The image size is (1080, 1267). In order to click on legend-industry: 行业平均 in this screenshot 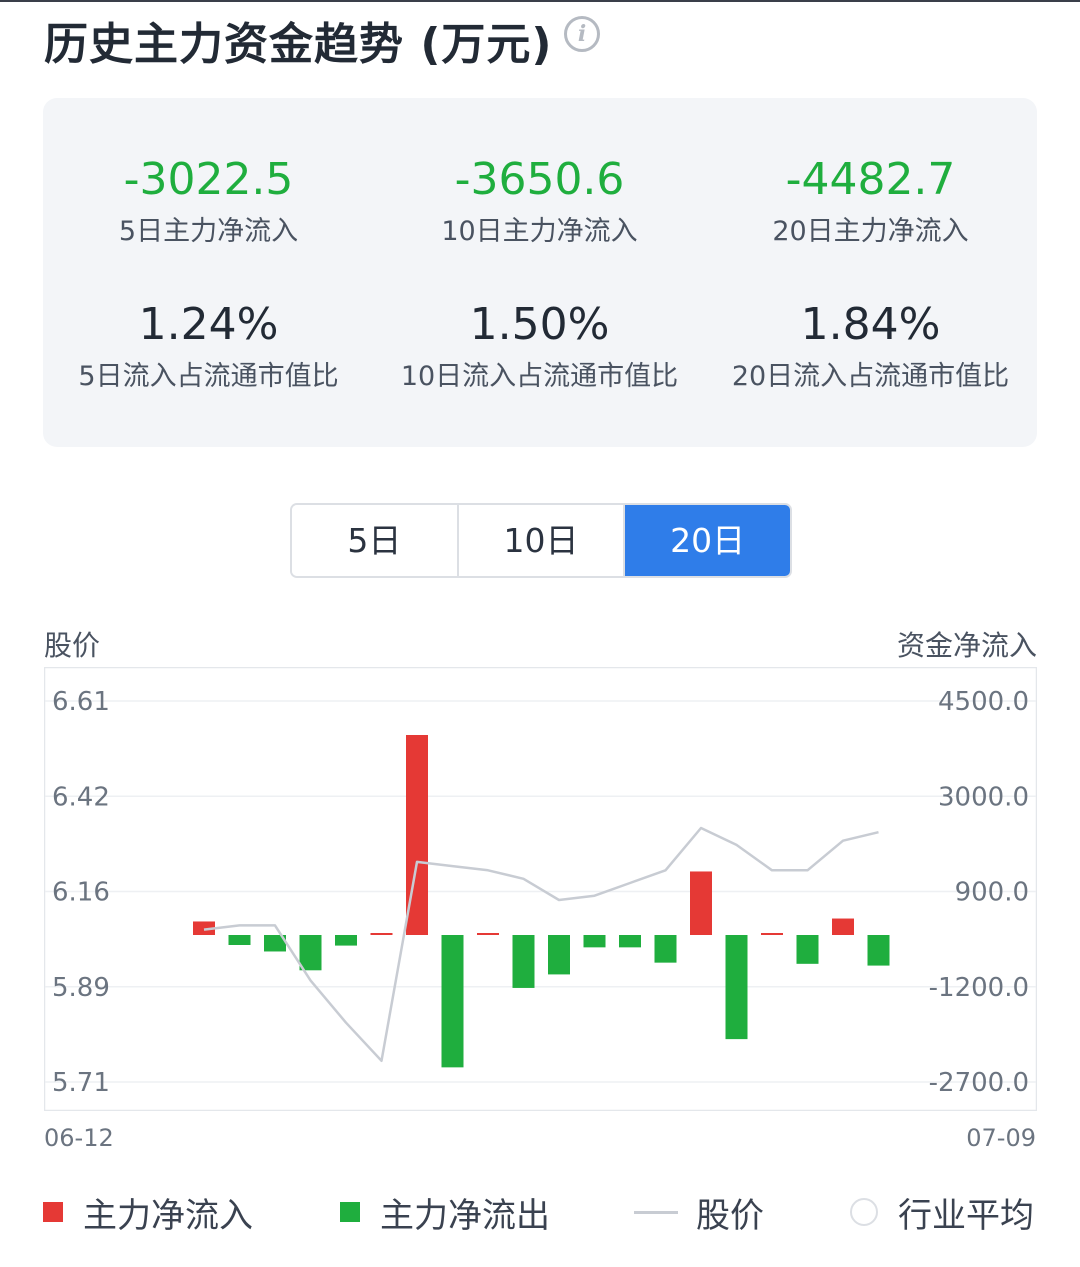, I will do `click(942, 1213)`.